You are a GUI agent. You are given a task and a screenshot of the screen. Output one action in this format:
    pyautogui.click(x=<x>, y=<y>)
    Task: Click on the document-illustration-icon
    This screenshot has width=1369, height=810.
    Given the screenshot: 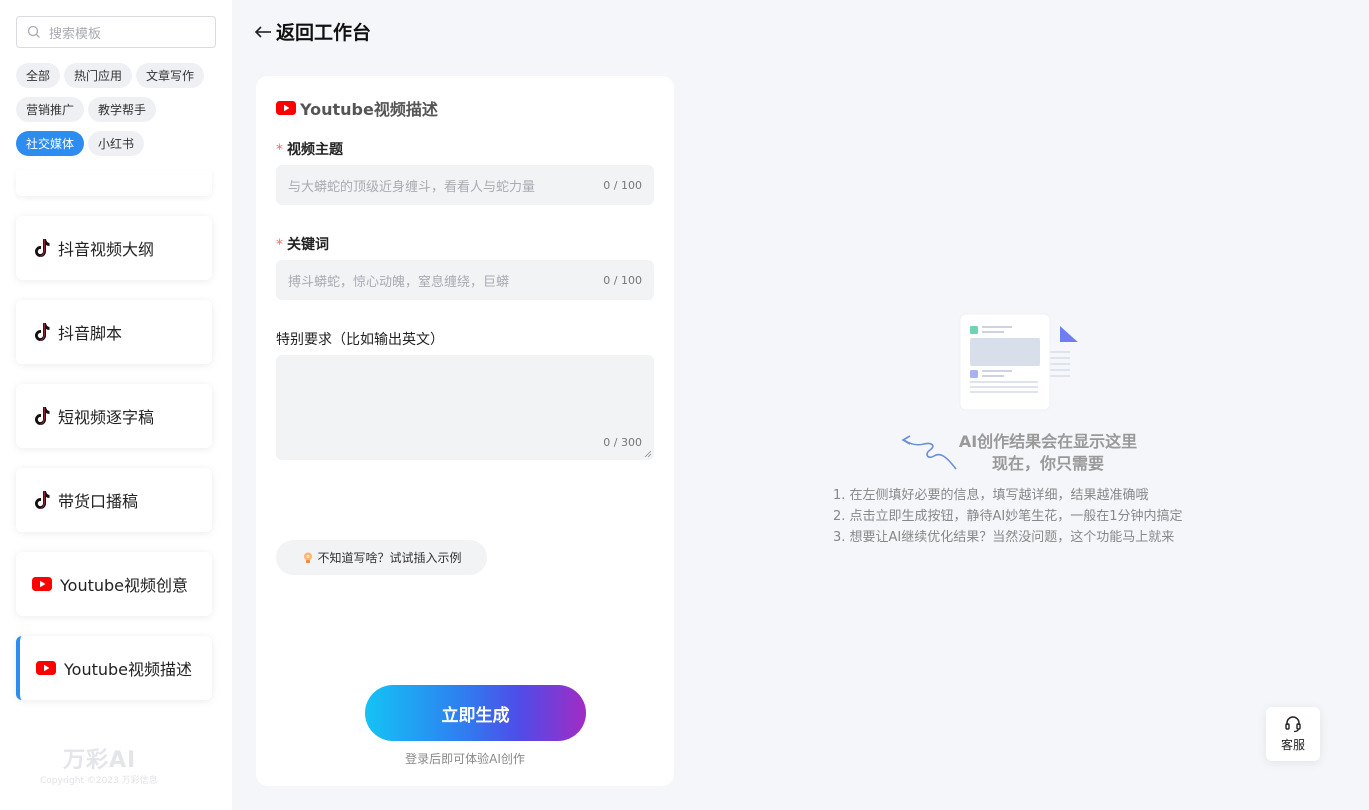 What is the action you would take?
    pyautogui.click(x=1019, y=362)
    